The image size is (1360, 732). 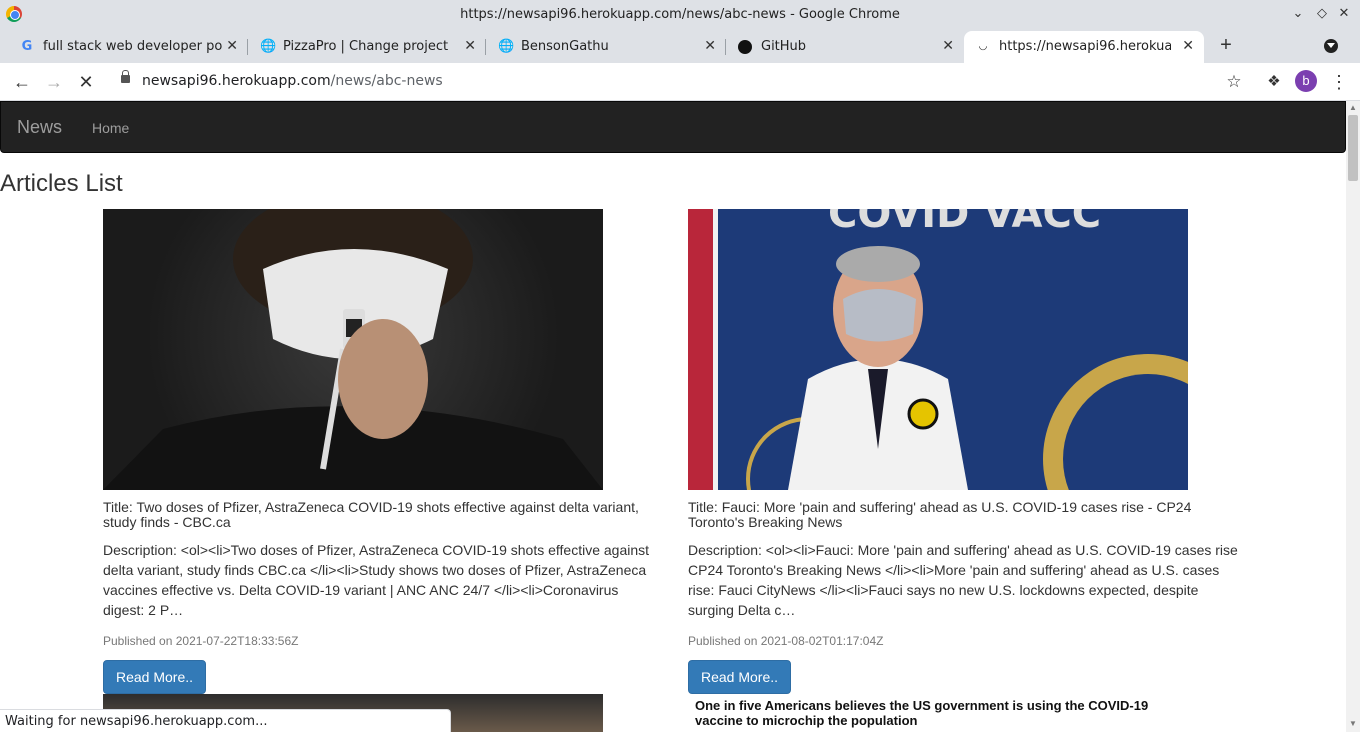 What do you see at coordinates (1298, 13) in the screenshot?
I see `minimize-icon: ⌄` at bounding box center [1298, 13].